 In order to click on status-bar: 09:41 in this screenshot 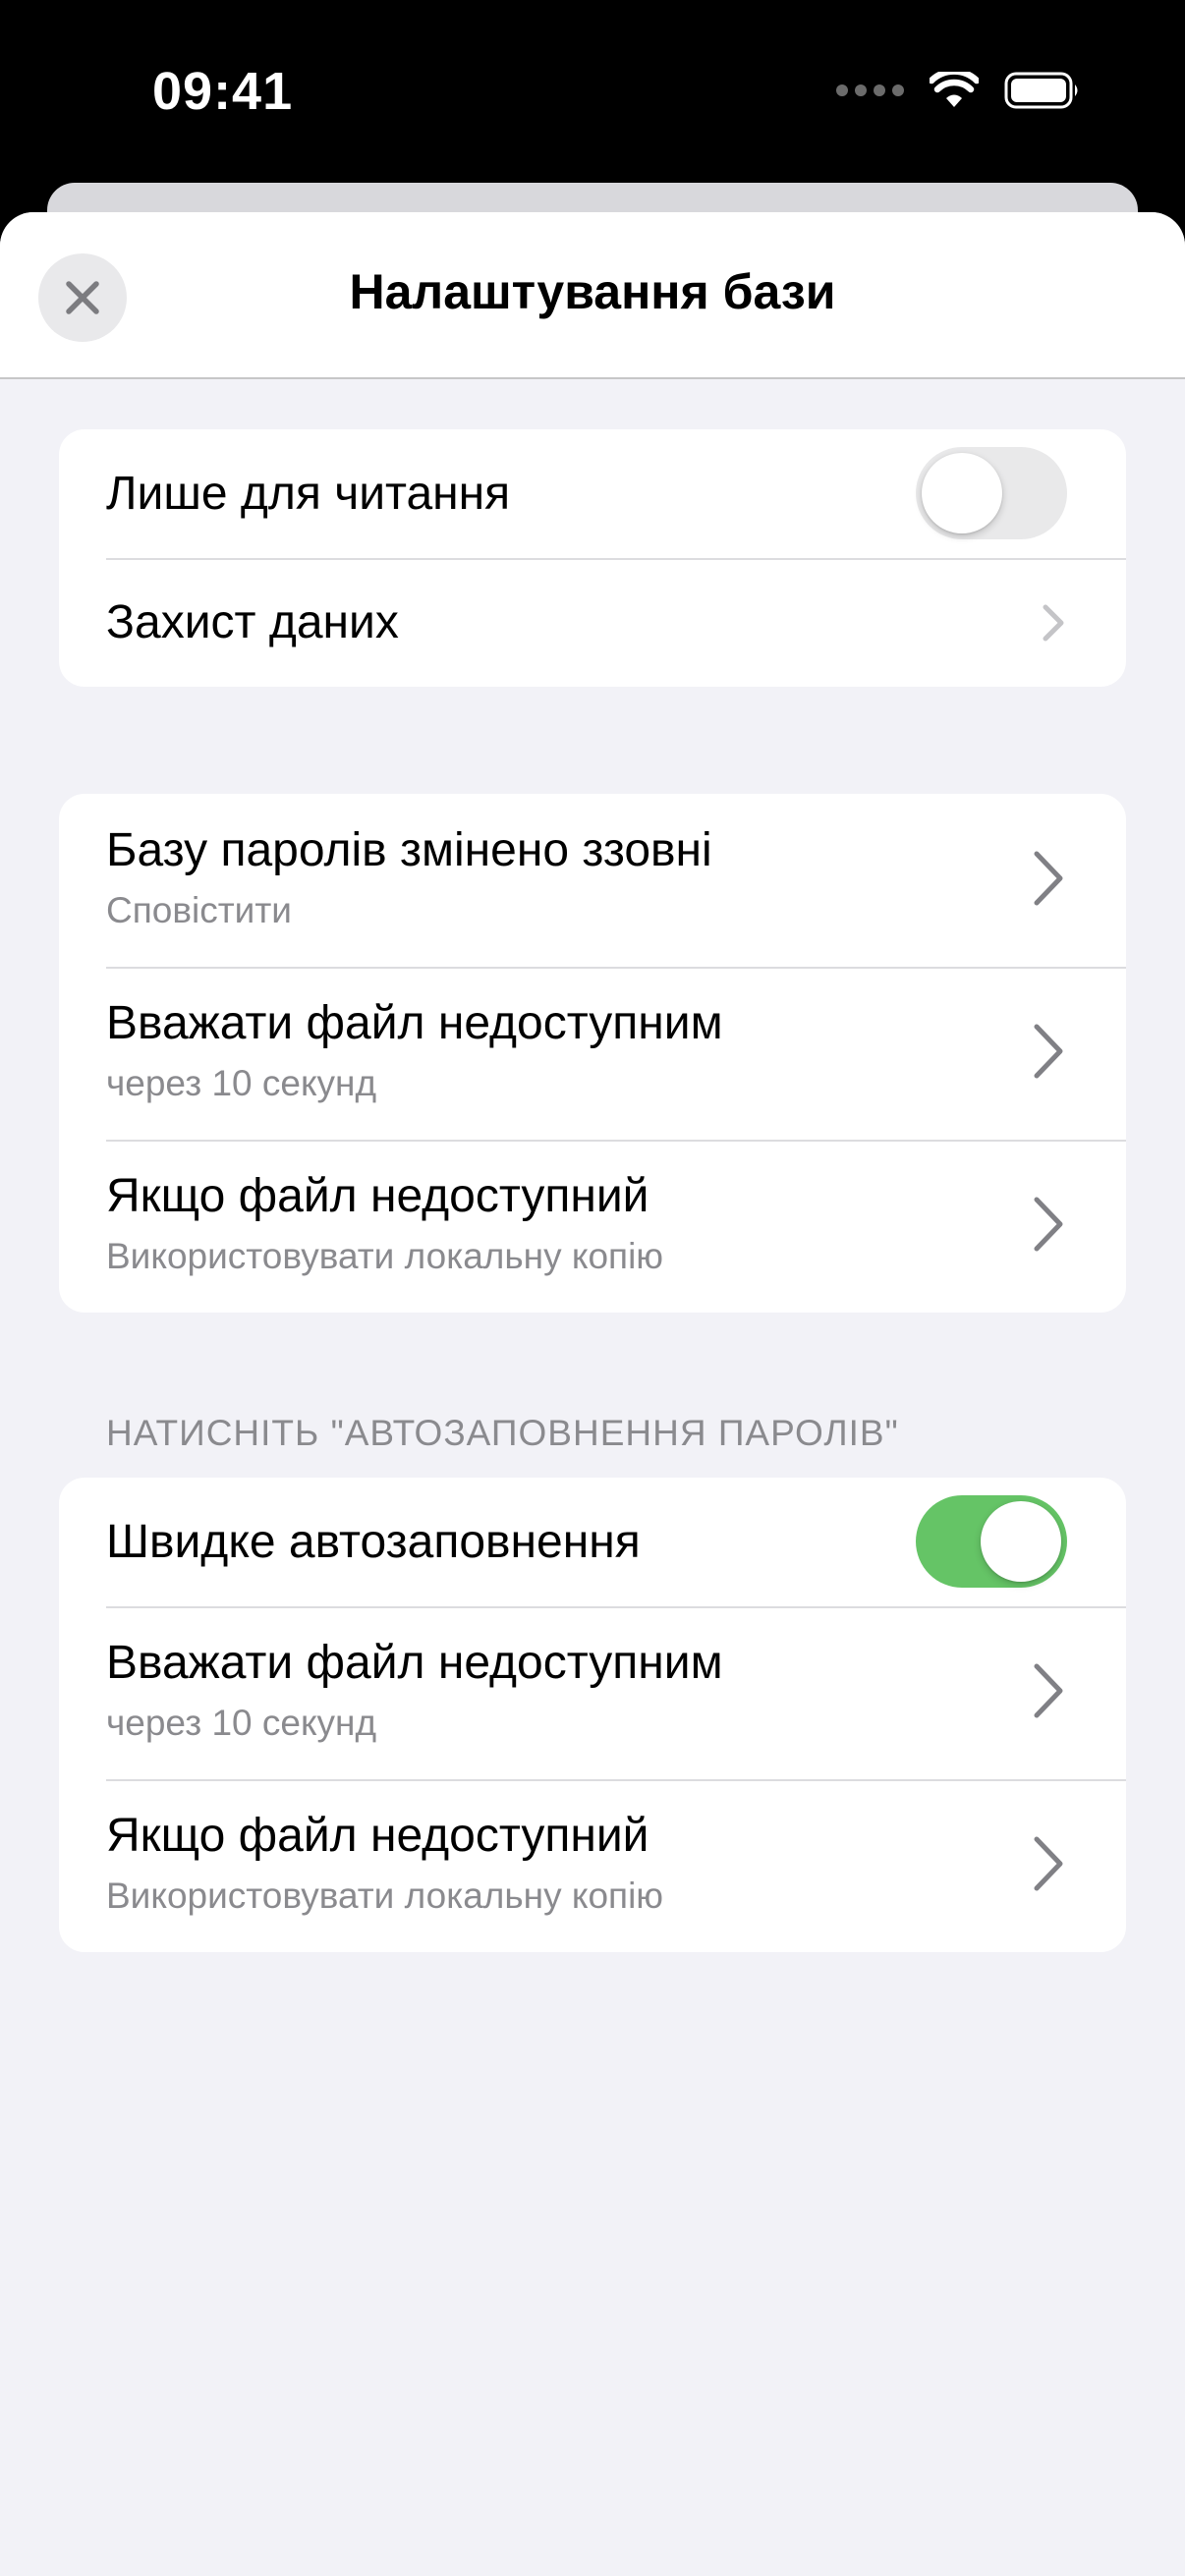, I will do `click(592, 93)`.